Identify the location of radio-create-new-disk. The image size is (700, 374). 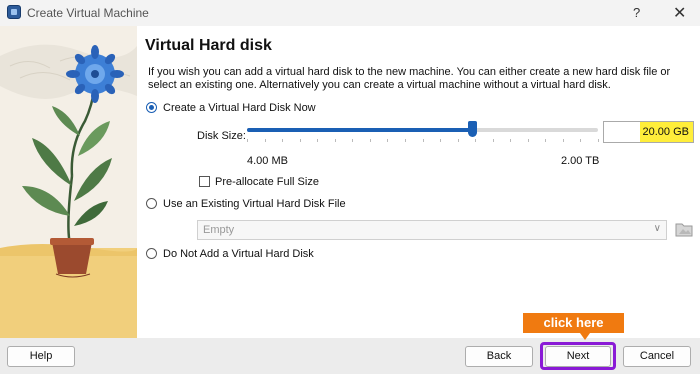
(151, 107).